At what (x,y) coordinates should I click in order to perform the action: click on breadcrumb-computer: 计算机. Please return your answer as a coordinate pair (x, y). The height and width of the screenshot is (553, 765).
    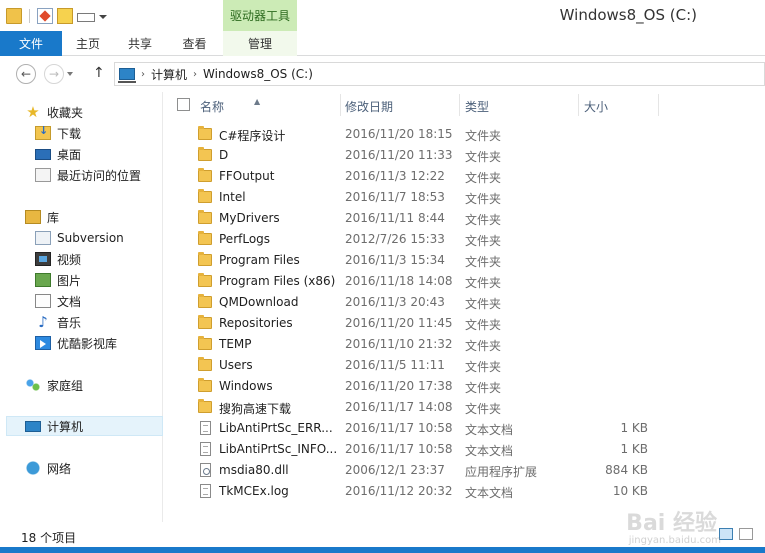
    Looking at the image, I should click on (169, 74).